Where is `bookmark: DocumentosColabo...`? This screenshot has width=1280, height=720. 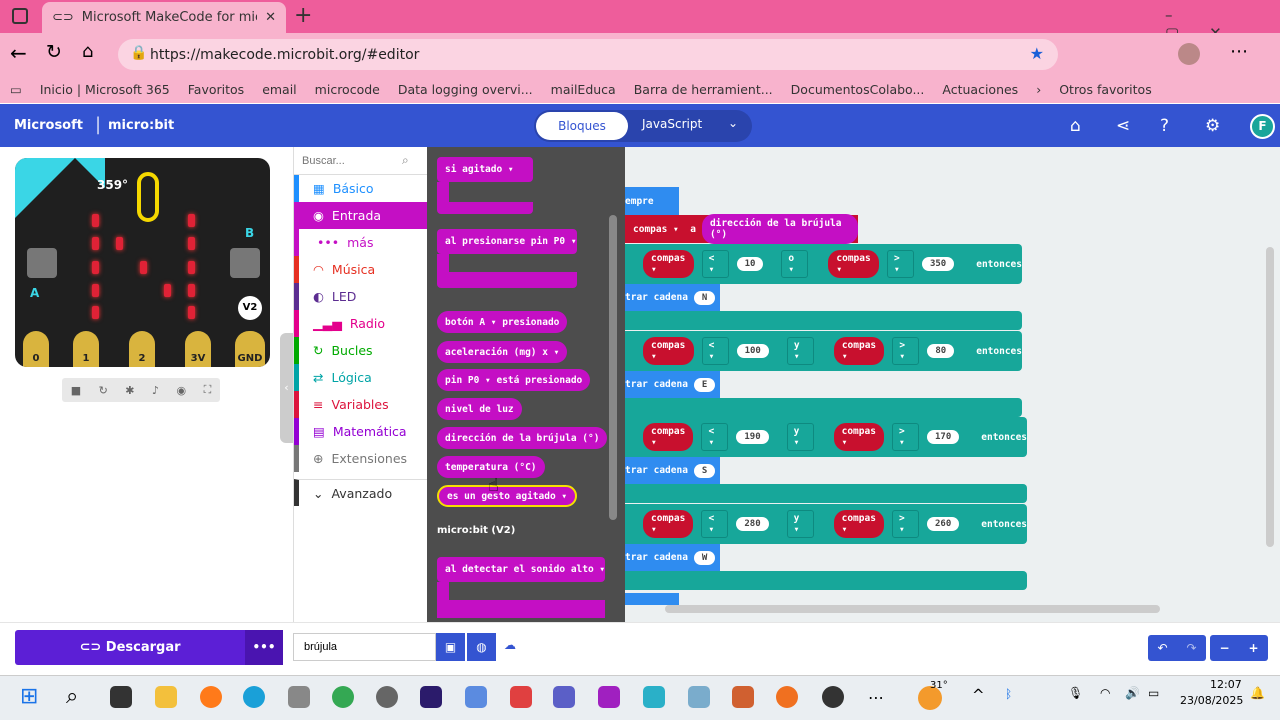 bookmark: DocumentosColabo... is located at coordinates (858, 89).